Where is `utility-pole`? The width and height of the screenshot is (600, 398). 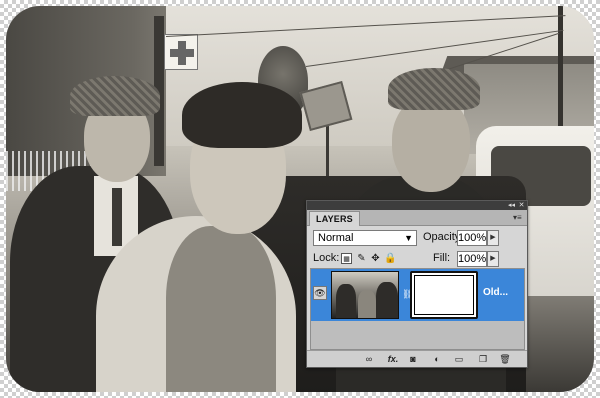
utility-pole is located at coordinates (560, 71).